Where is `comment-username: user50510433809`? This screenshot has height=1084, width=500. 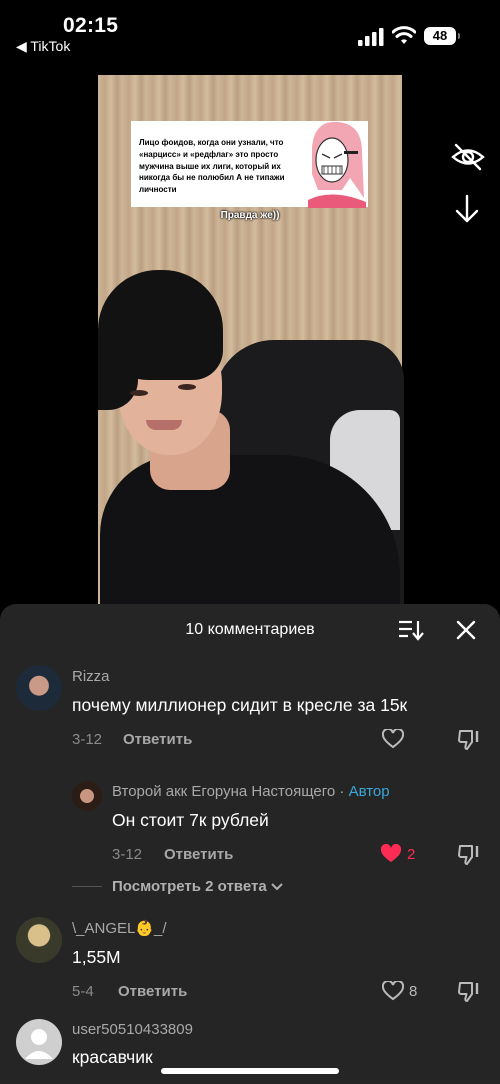
comment-username: user50510433809 is located at coordinates (132, 1029).